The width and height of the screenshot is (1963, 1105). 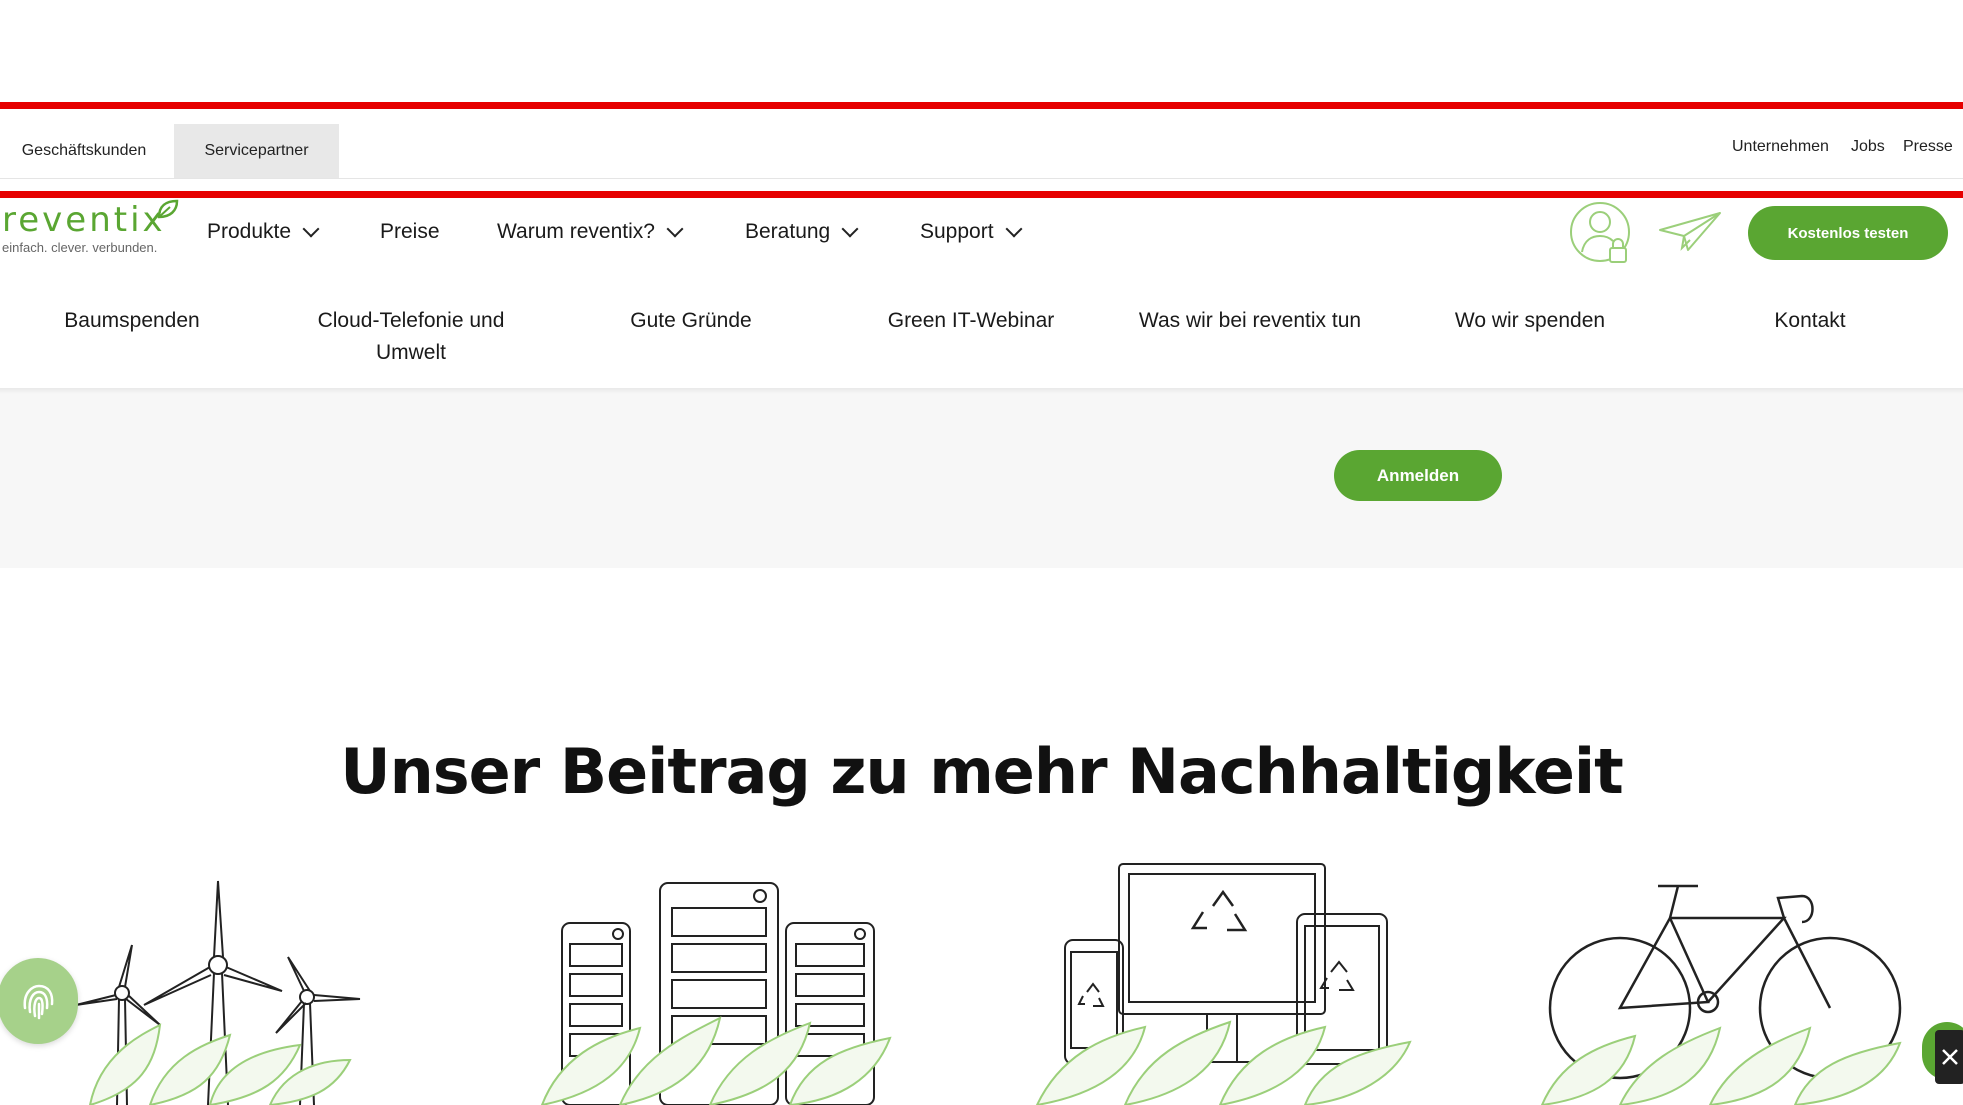 I want to click on link-presse: Presse, so click(x=1928, y=147).